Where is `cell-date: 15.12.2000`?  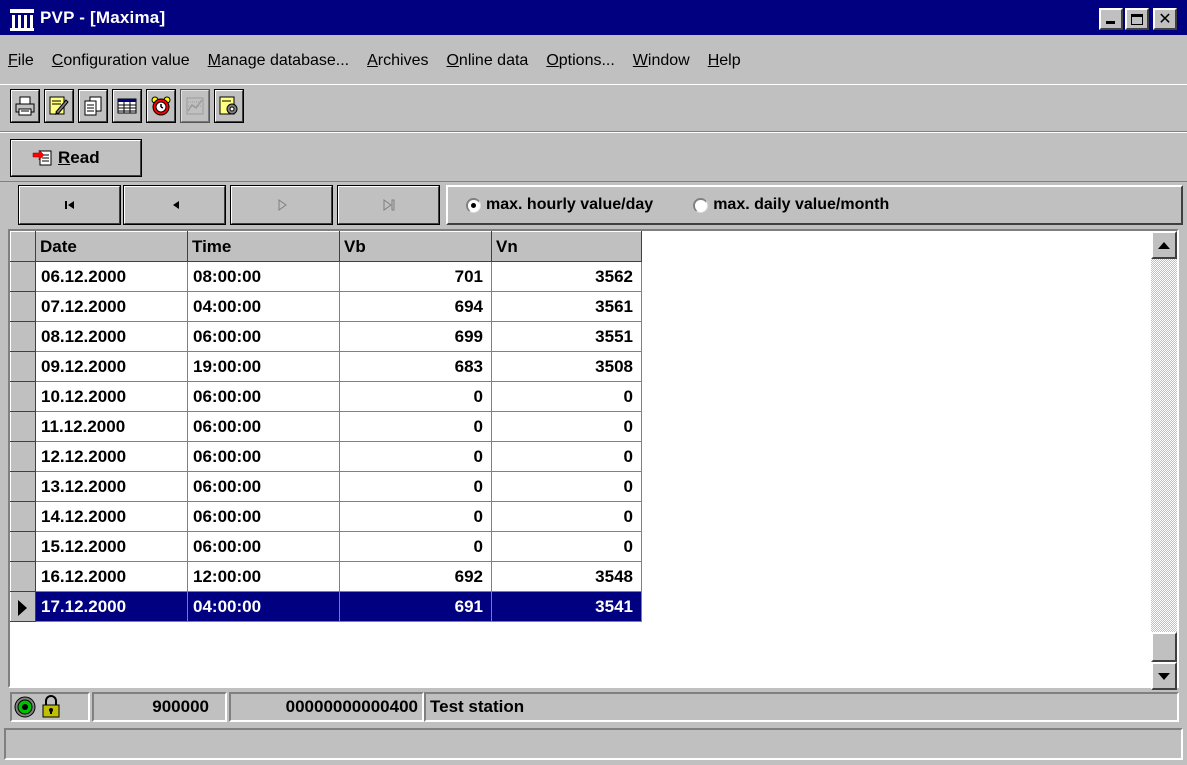 cell-date: 15.12.2000 is located at coordinates (111, 546).